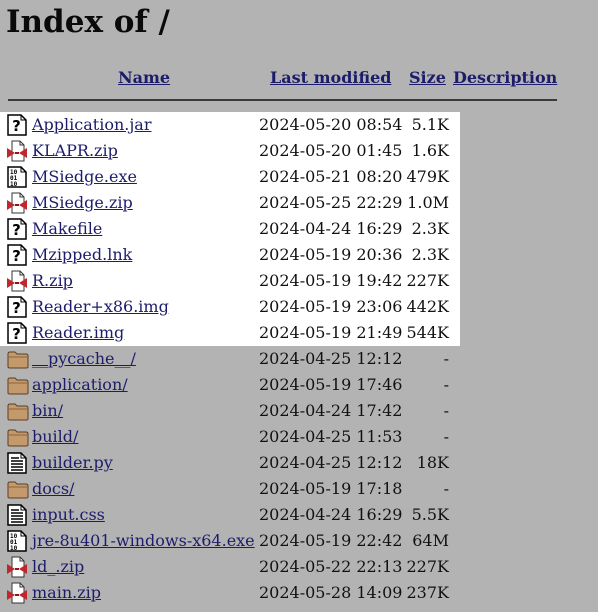 The width and height of the screenshot is (598, 612). I want to click on last-modified: 2024-05-28 14:09, so click(331, 592).